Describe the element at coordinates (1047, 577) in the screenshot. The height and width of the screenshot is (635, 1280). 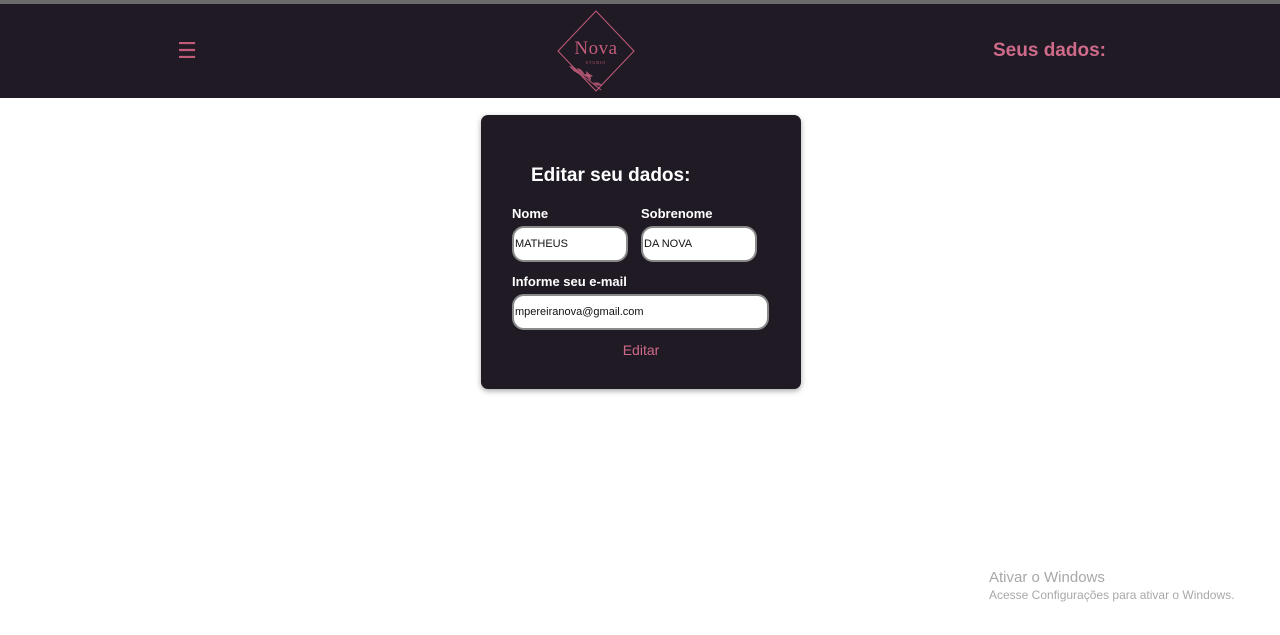
I see `watermark-title: Ativar o Windows` at that location.